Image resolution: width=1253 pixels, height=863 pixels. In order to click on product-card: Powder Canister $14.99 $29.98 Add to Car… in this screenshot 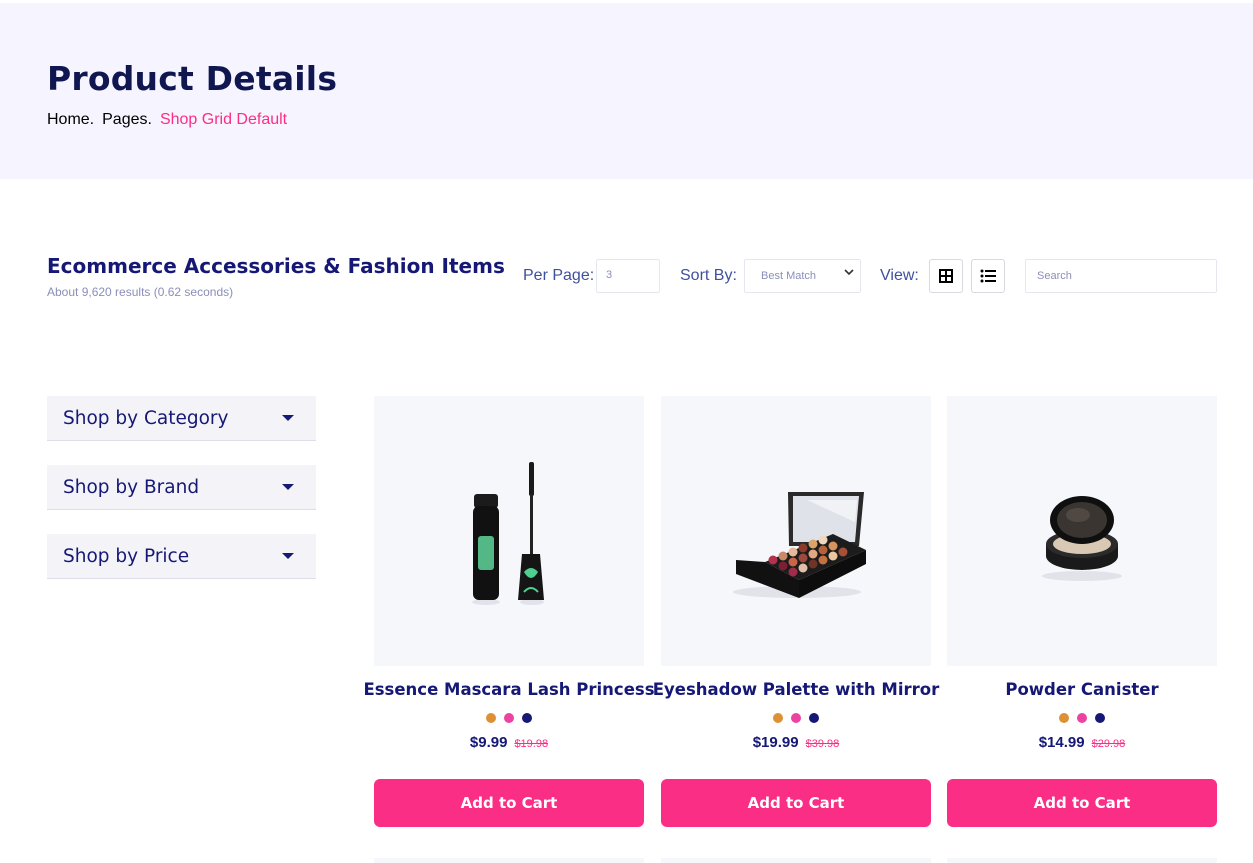, I will do `click(1082, 611)`.